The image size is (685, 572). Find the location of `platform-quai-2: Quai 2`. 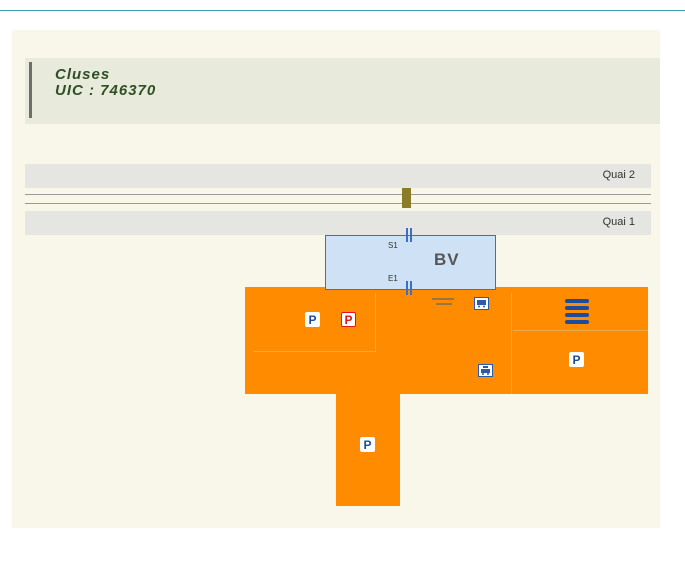

platform-quai-2: Quai 2 is located at coordinates (338, 176).